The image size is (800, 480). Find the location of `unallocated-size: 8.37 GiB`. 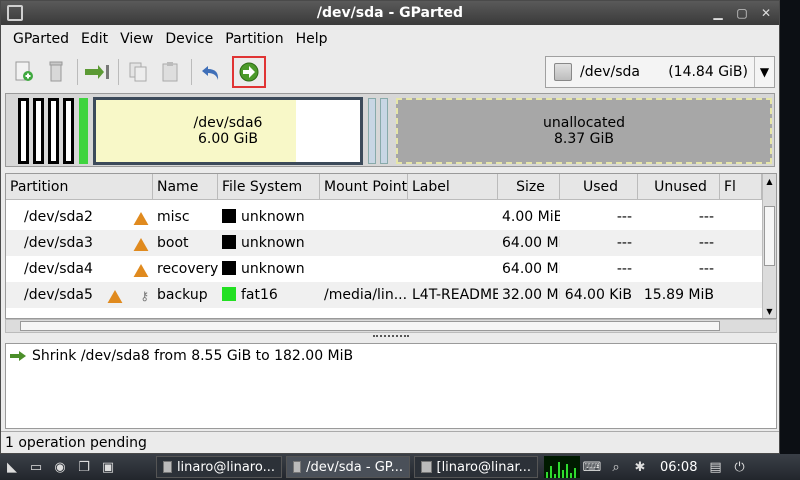

unallocated-size: 8.37 GiB is located at coordinates (584, 139).